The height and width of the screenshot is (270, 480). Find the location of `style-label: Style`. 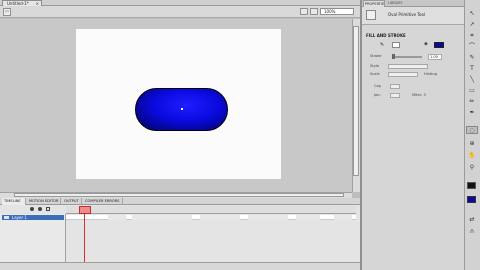

style-label: Style is located at coordinates (375, 66).